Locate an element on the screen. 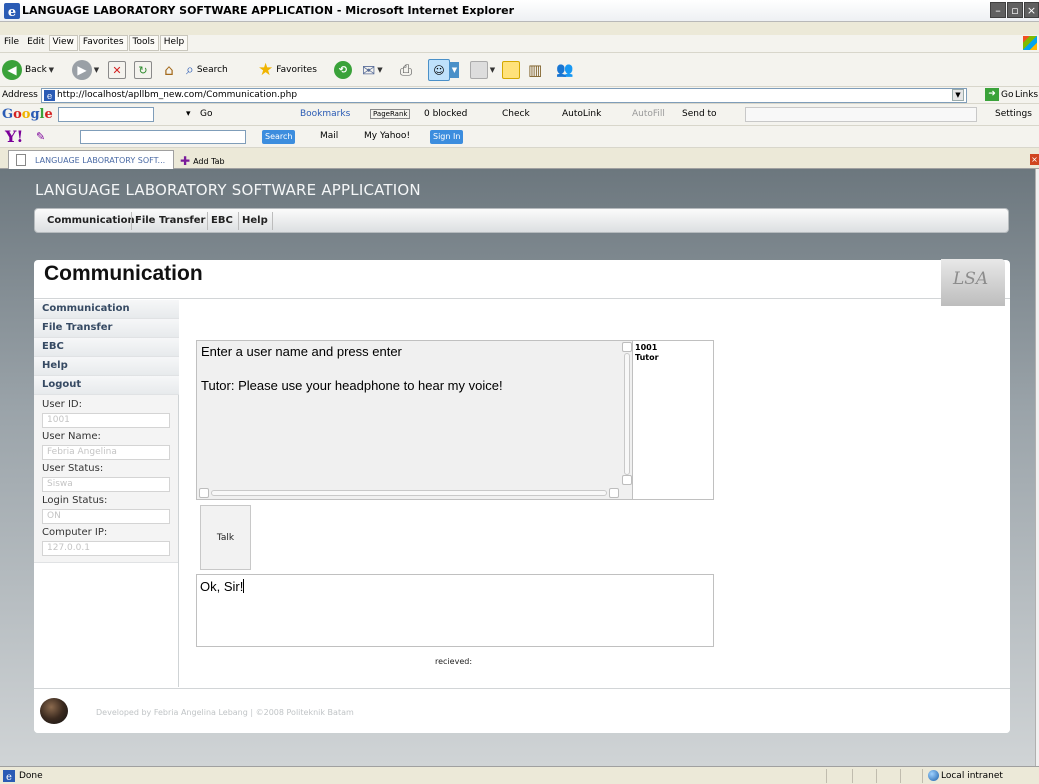 This screenshot has height=784, width=1039. address-dropdown-icon: ▼ is located at coordinates (958, 95).